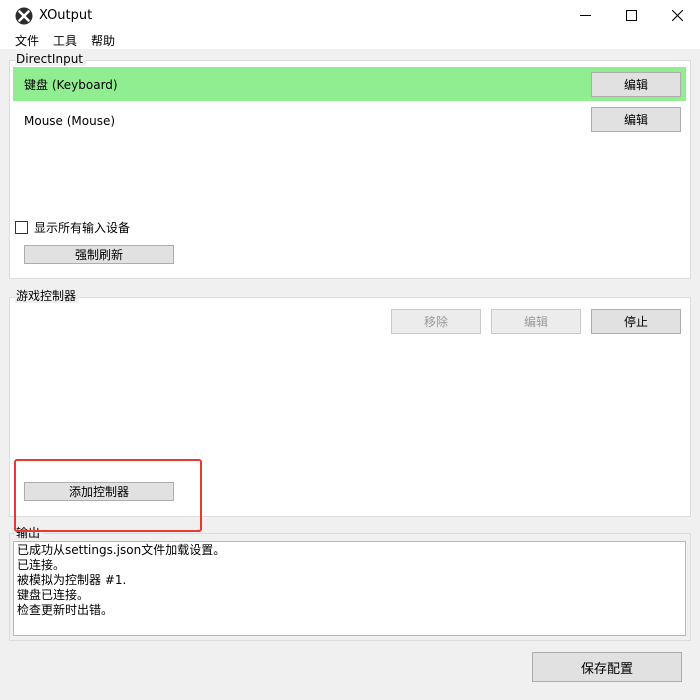 The height and width of the screenshot is (700, 700). What do you see at coordinates (436, 321) in the screenshot?
I see `remove-controller-button: 移除` at bounding box center [436, 321].